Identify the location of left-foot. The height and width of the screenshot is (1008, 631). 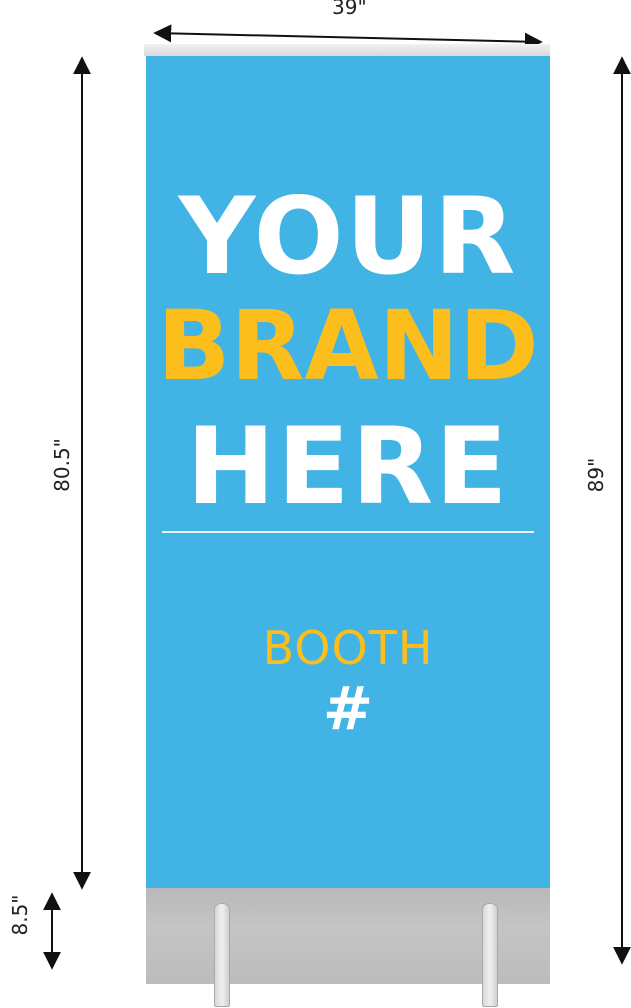
(222, 955).